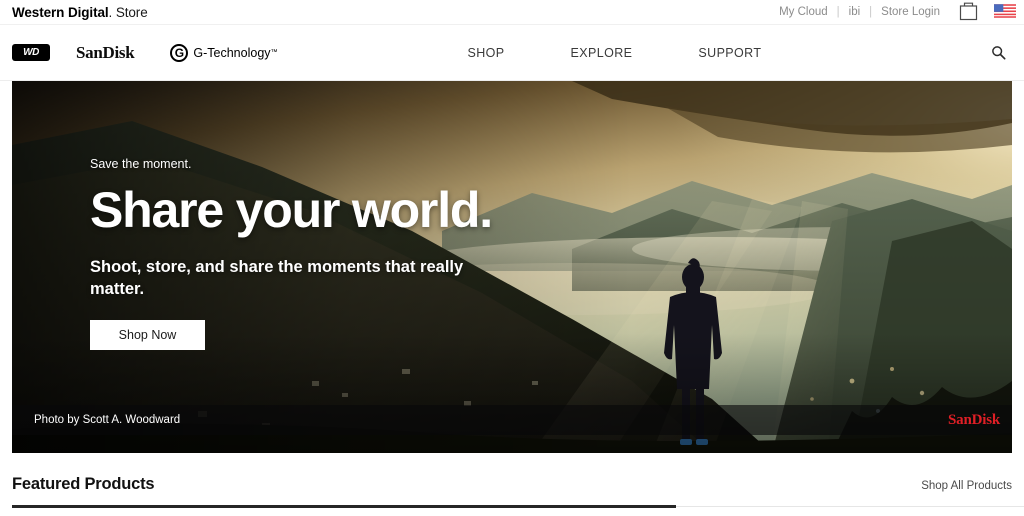 Image resolution: width=1024 pixels, height=516 pixels. Describe the element at coordinates (147, 334) in the screenshot. I see `shop-now-button: Shop Now` at that location.